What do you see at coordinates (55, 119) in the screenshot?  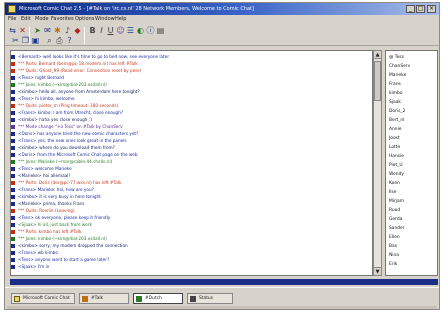 I see `chat-line-text: <kimbo> haha yes close enough :)` at bounding box center [55, 119].